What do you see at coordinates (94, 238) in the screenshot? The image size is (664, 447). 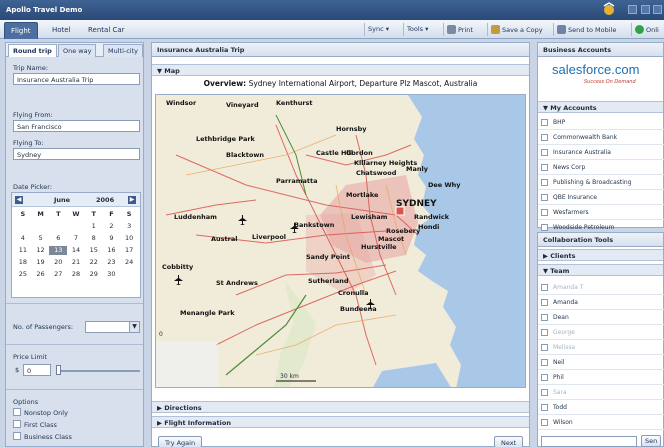 I see `calendar-day: 8` at bounding box center [94, 238].